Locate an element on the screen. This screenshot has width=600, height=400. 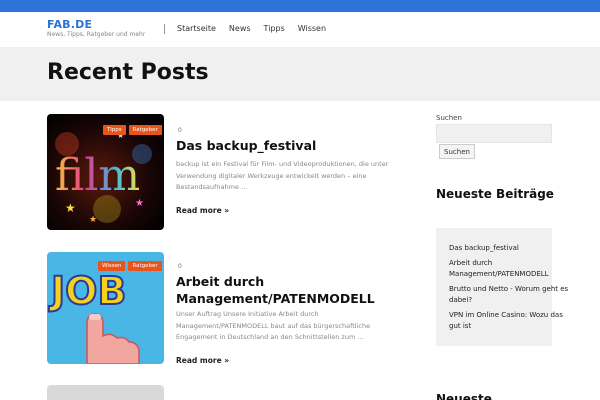
sidebar-heading: Neueste is located at coordinates (464, 396).